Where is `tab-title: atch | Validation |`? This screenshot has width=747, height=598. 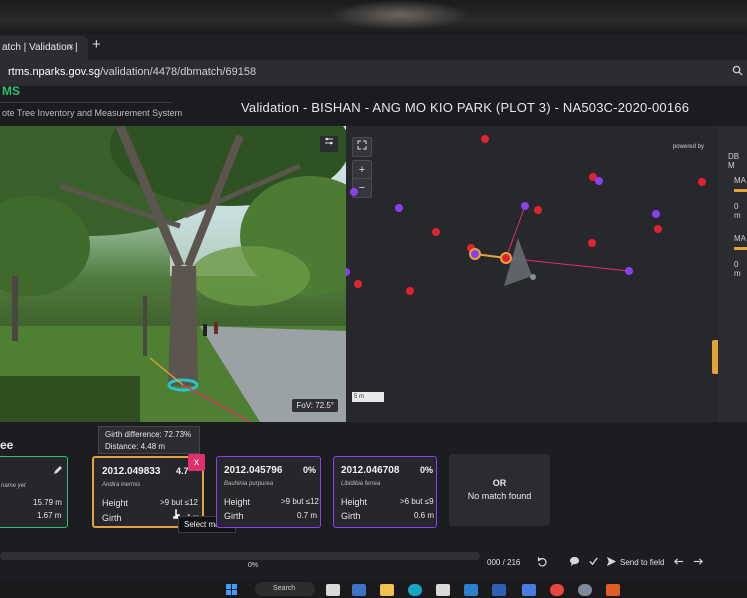 tab-title: atch | Validation | is located at coordinates (40, 47).